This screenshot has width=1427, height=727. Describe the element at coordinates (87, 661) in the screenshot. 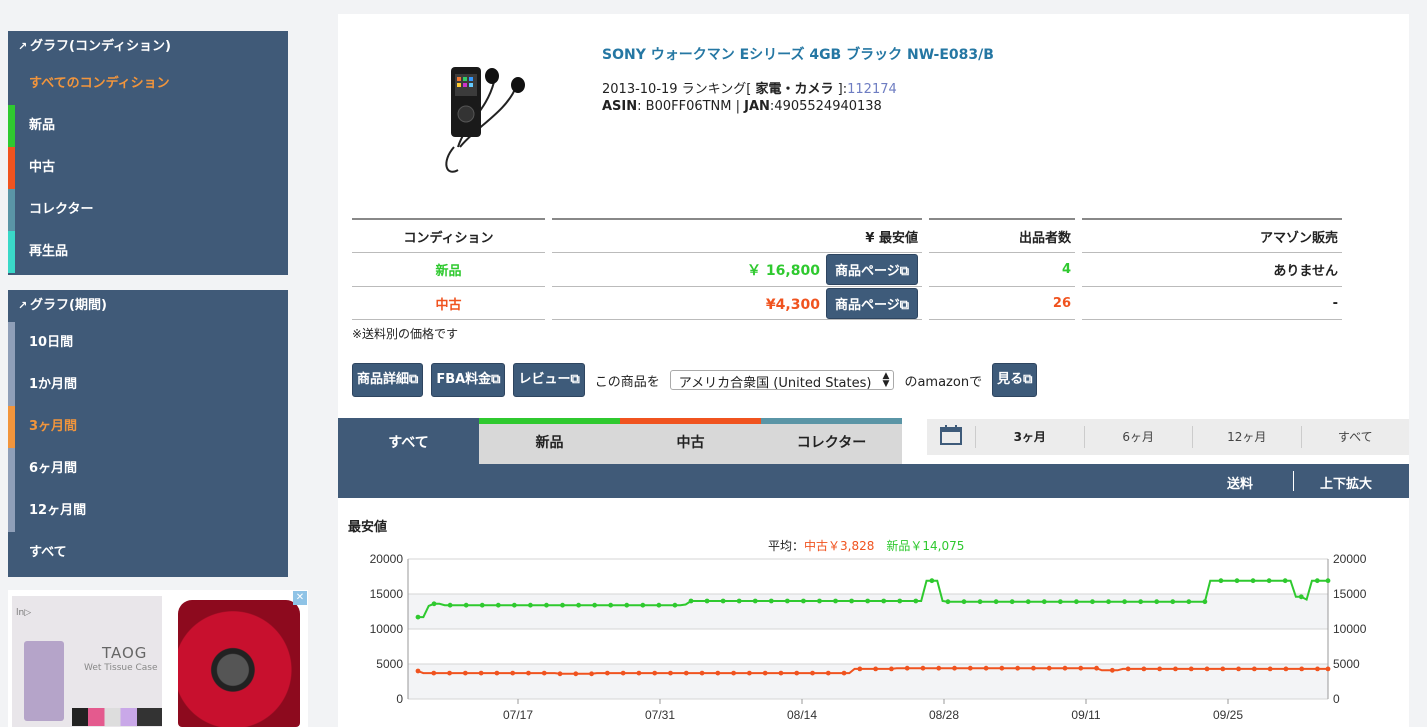

I see `ad-image-tissue-case: ln▷ TAOG Wet Tissue Case` at that location.